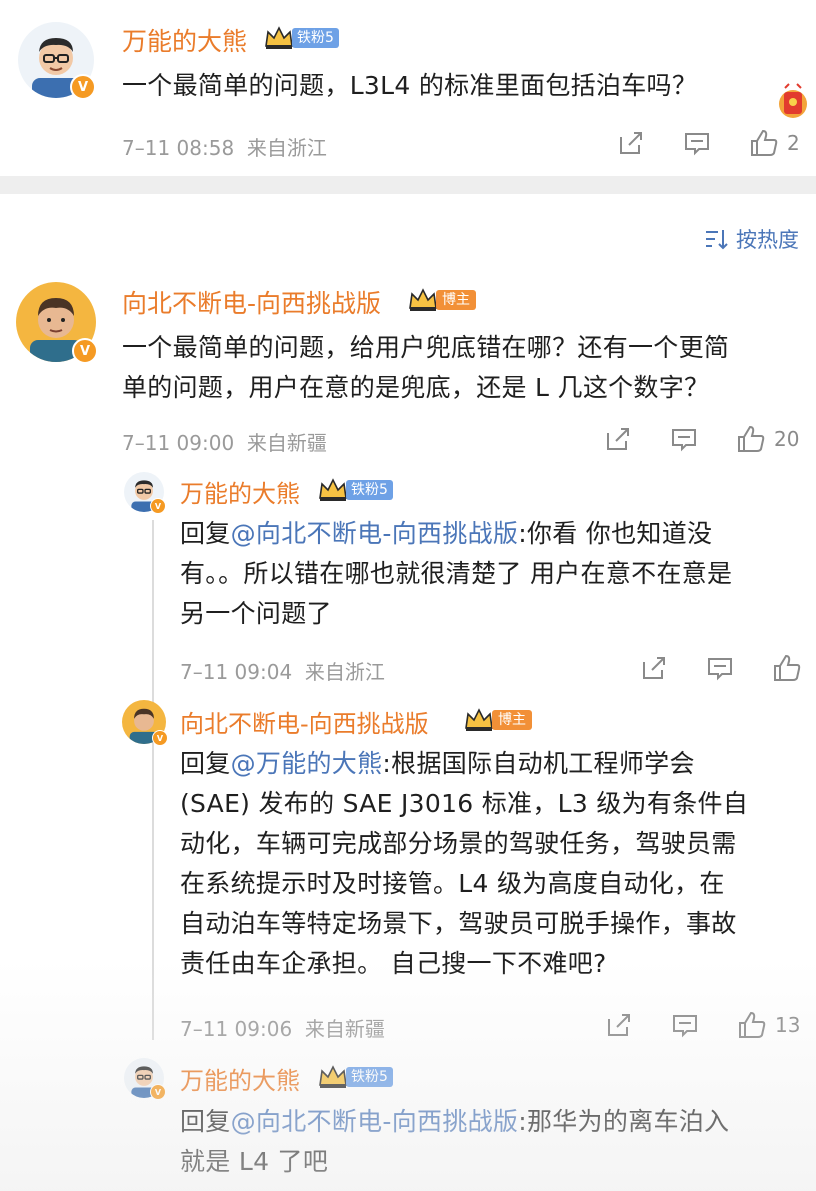 This screenshot has width=816, height=1191. I want to click on comment-actions, so click(725, 668).